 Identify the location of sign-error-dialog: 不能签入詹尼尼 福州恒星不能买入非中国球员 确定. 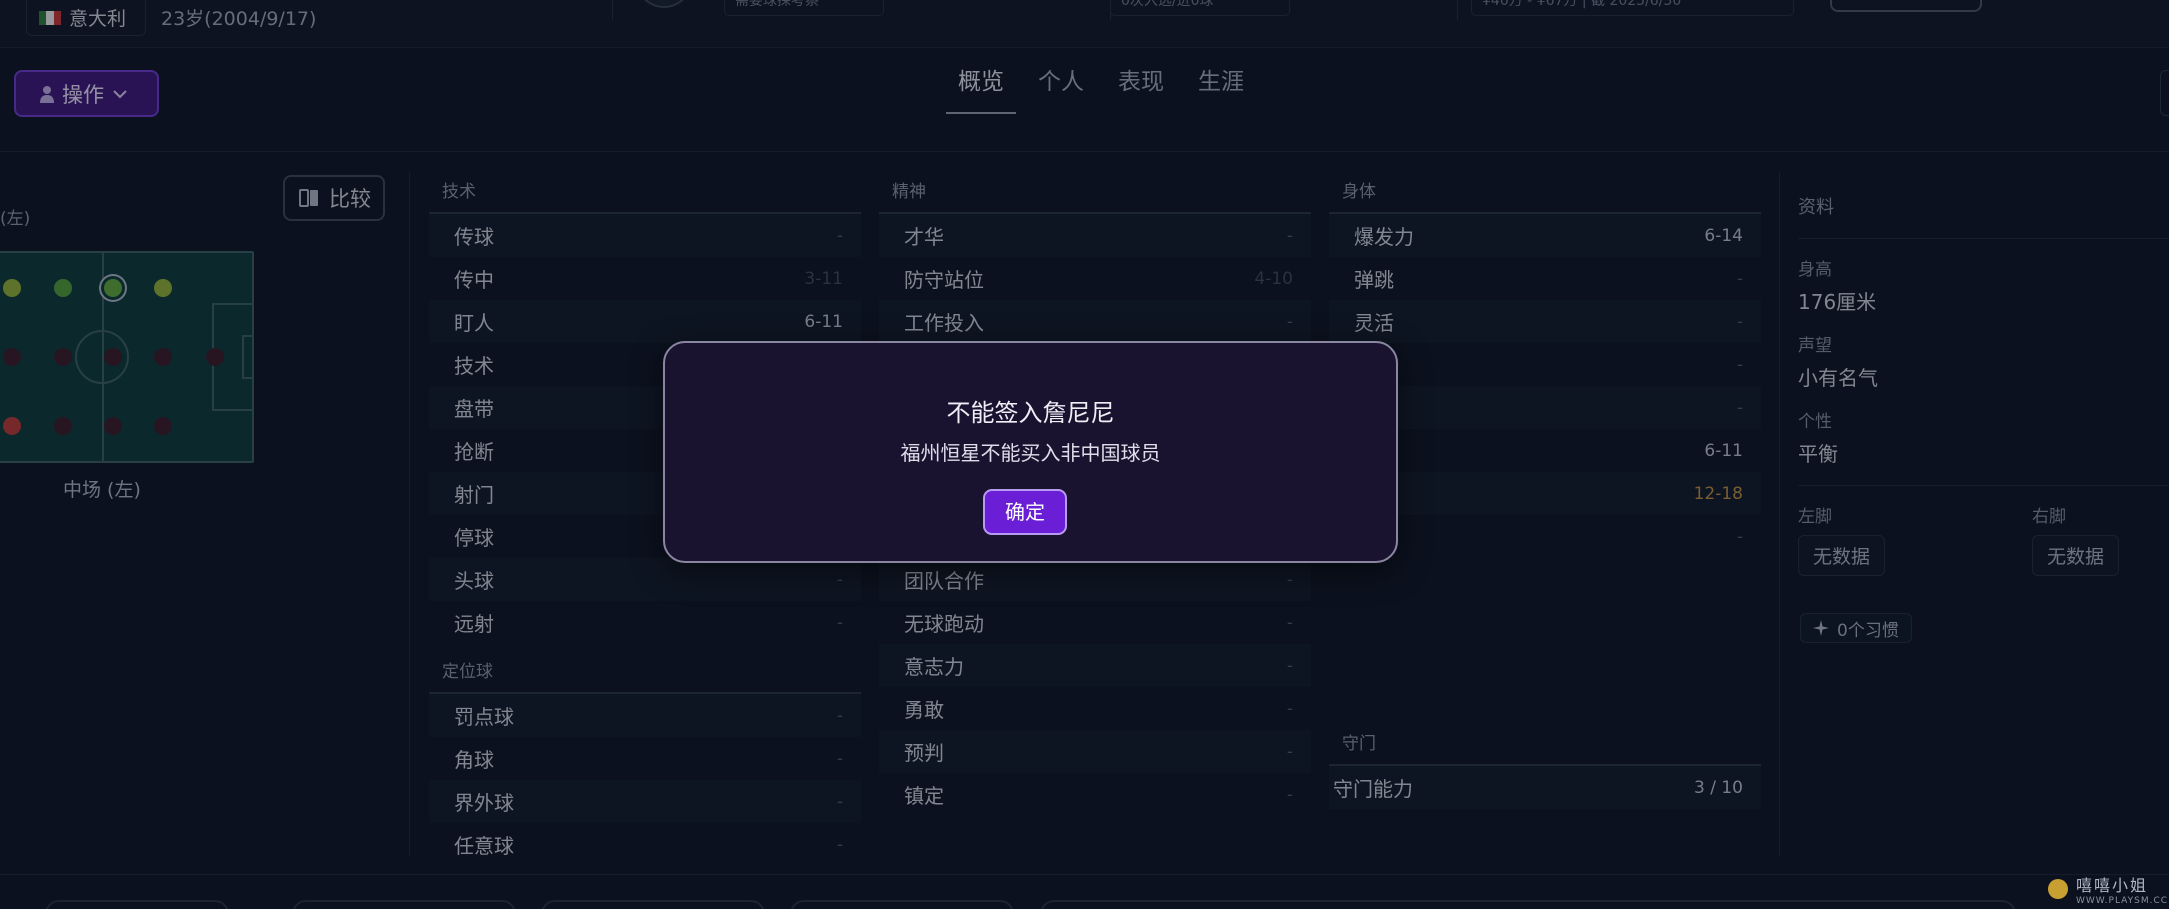
(1030, 452).